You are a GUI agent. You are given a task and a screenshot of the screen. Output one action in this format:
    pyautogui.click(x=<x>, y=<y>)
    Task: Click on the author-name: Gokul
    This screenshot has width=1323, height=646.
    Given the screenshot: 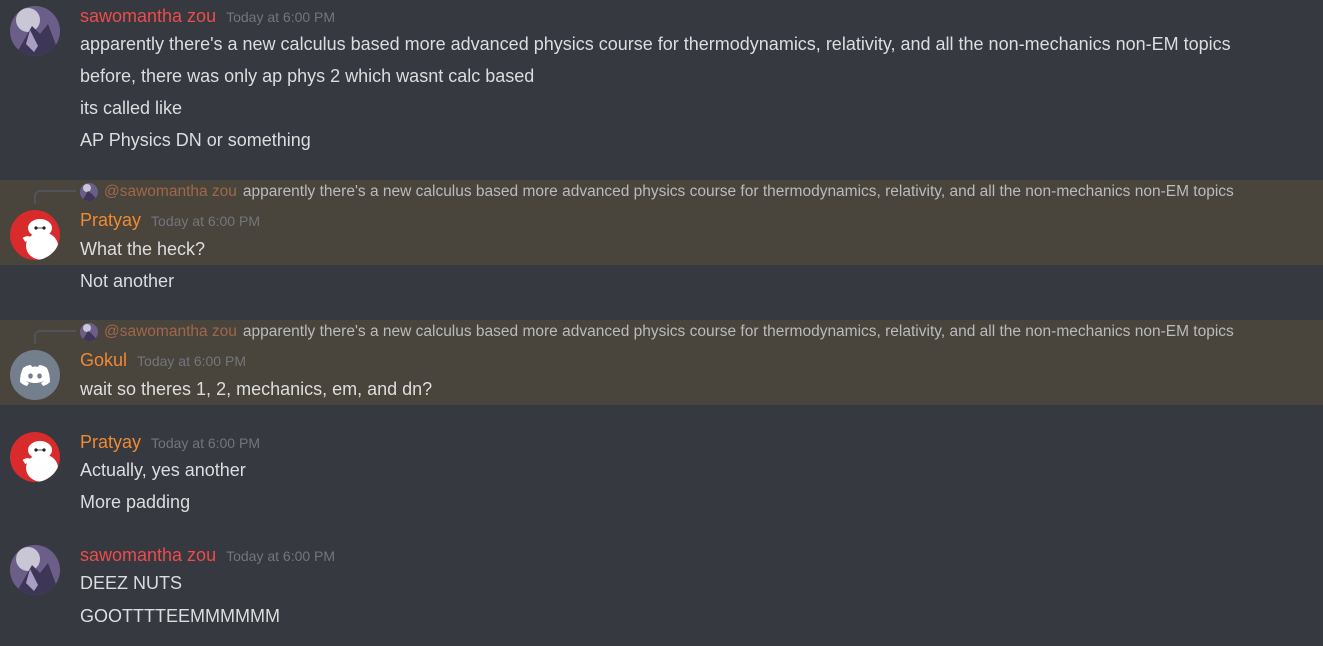 What is the action you would take?
    pyautogui.click(x=103, y=360)
    